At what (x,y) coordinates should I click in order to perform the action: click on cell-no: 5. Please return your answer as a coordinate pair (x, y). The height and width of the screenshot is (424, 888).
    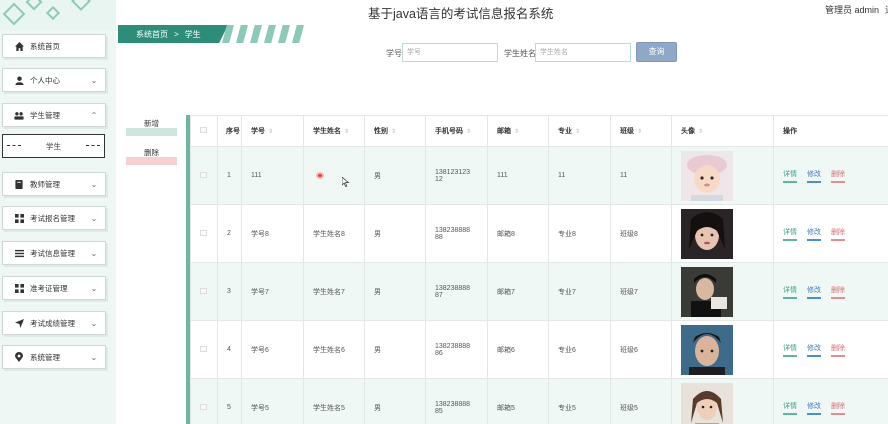
    Looking at the image, I should click on (229, 401).